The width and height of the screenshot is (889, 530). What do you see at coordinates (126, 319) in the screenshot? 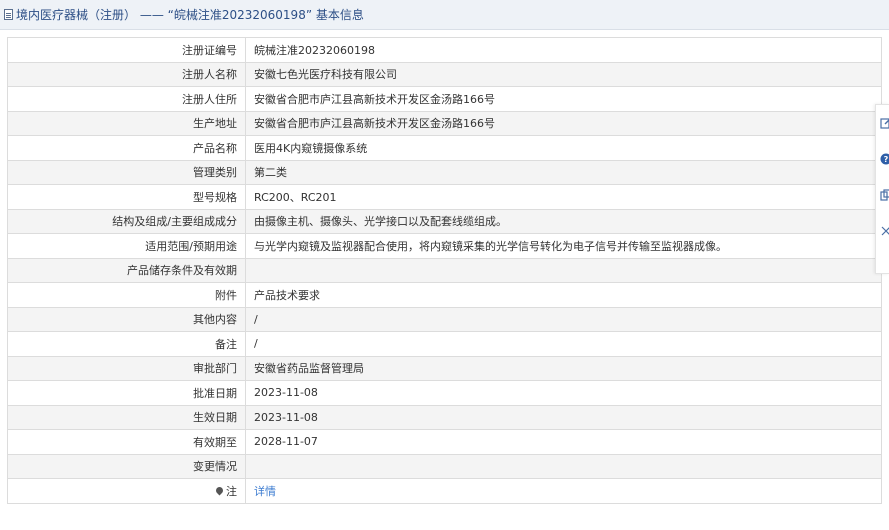
I see `row-label: 其他内容` at bounding box center [126, 319].